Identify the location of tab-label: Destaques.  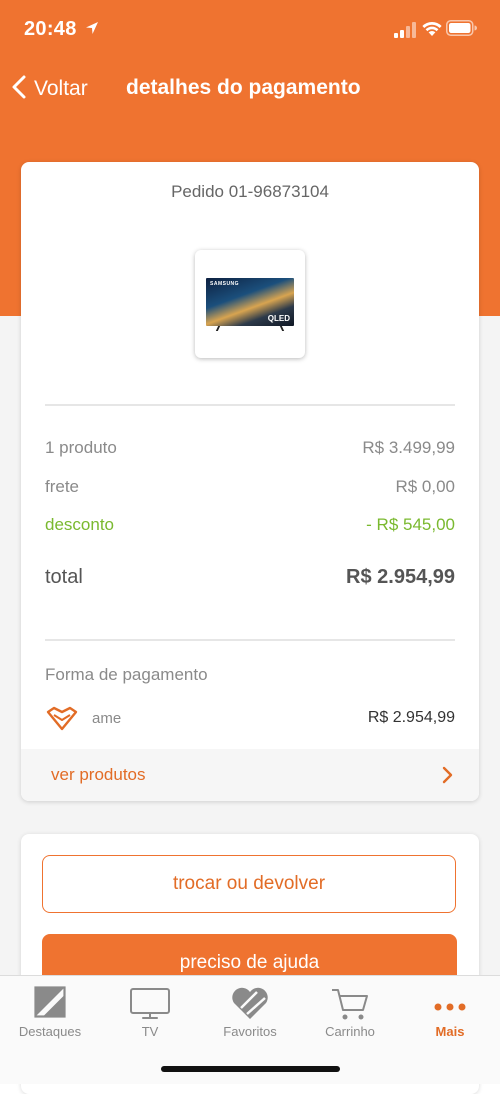
(50, 1031).